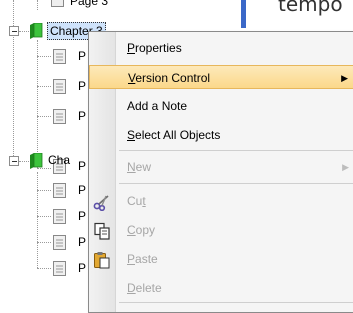  What do you see at coordinates (310, 8) in the screenshot?
I see `background-text: tempo` at bounding box center [310, 8].